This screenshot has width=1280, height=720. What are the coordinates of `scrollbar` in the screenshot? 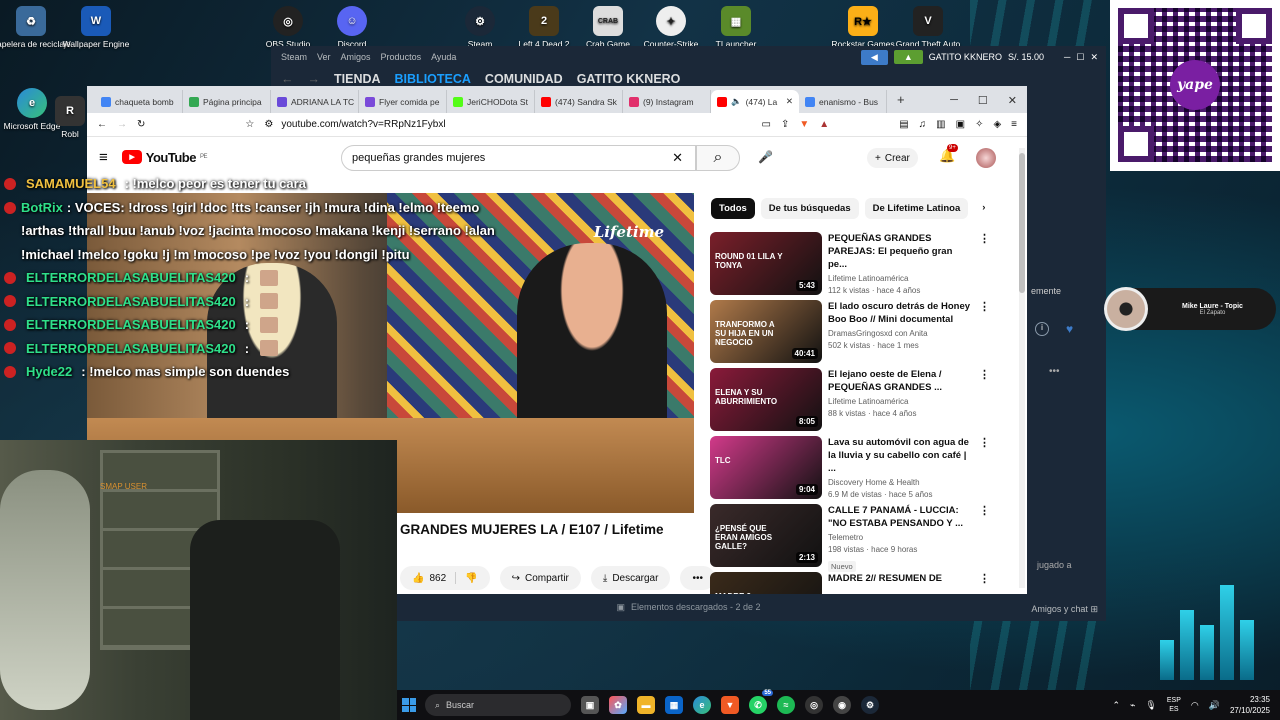 It's located at (1022, 368).